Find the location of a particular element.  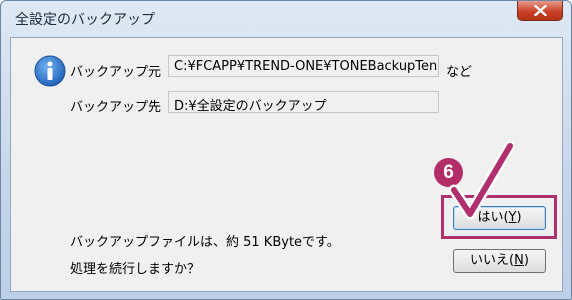

no-accesskey: N is located at coordinates (519, 260).